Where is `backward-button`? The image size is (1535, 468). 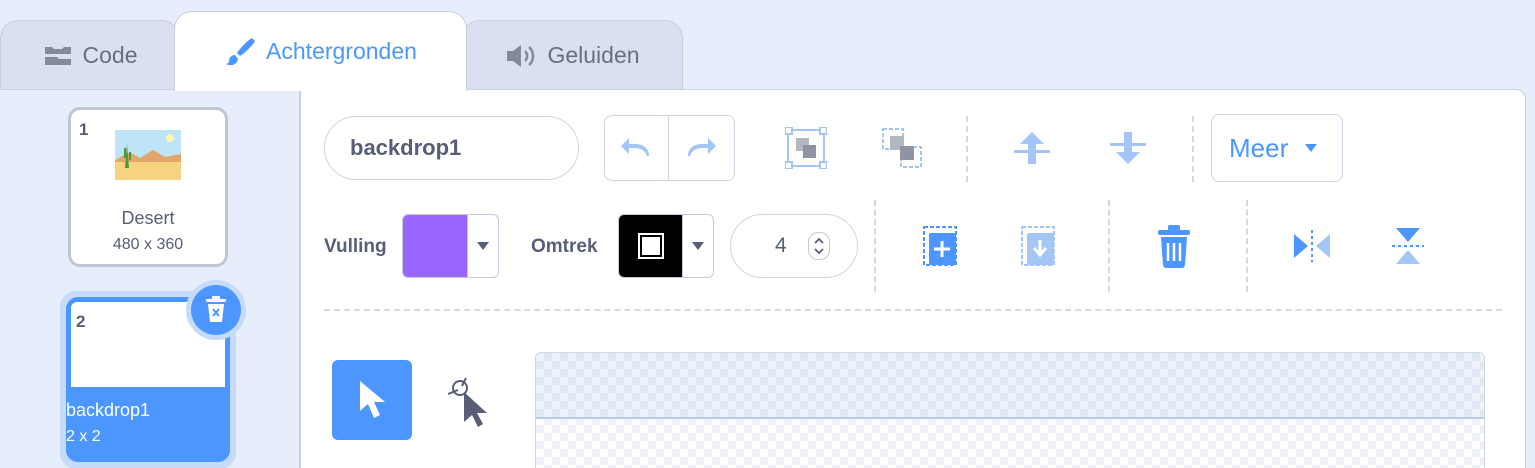
backward-button is located at coordinates (1128, 148).